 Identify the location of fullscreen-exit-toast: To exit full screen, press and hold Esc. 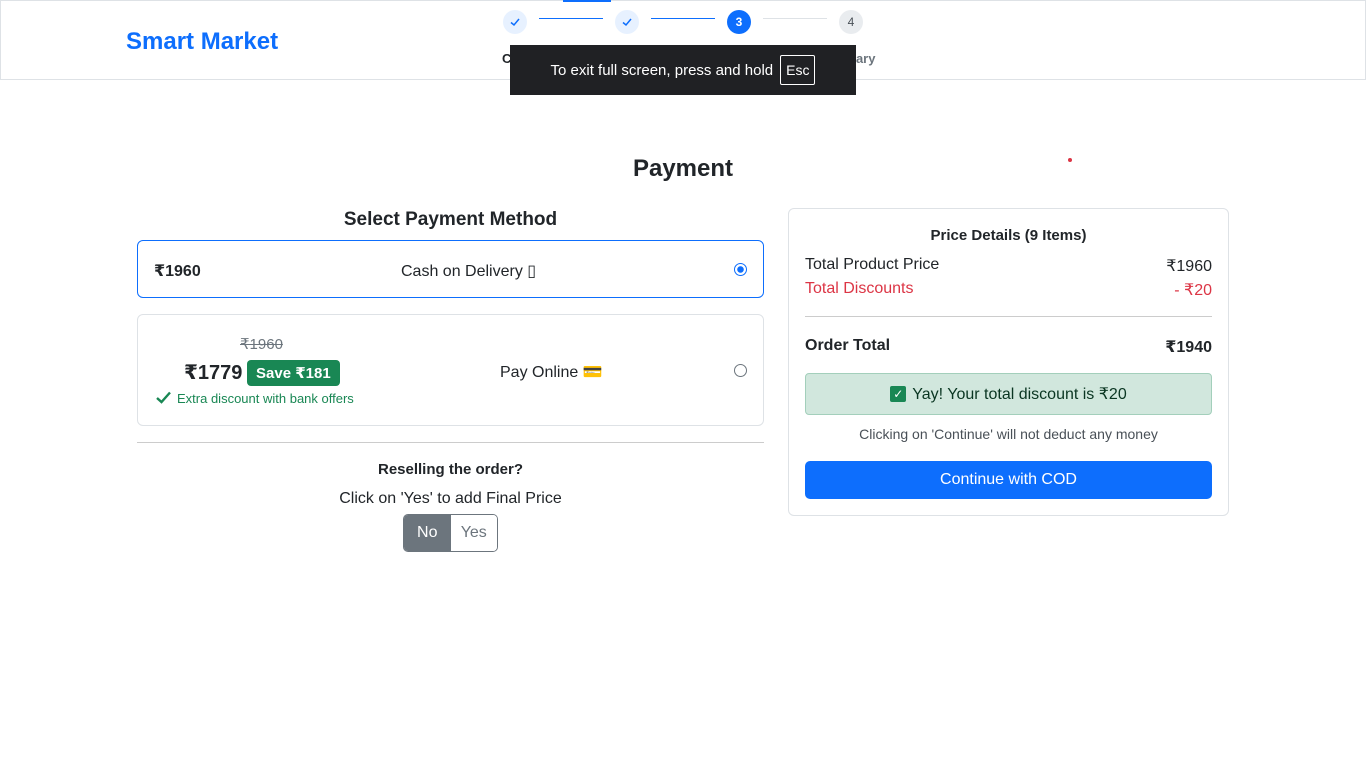
(683, 70).